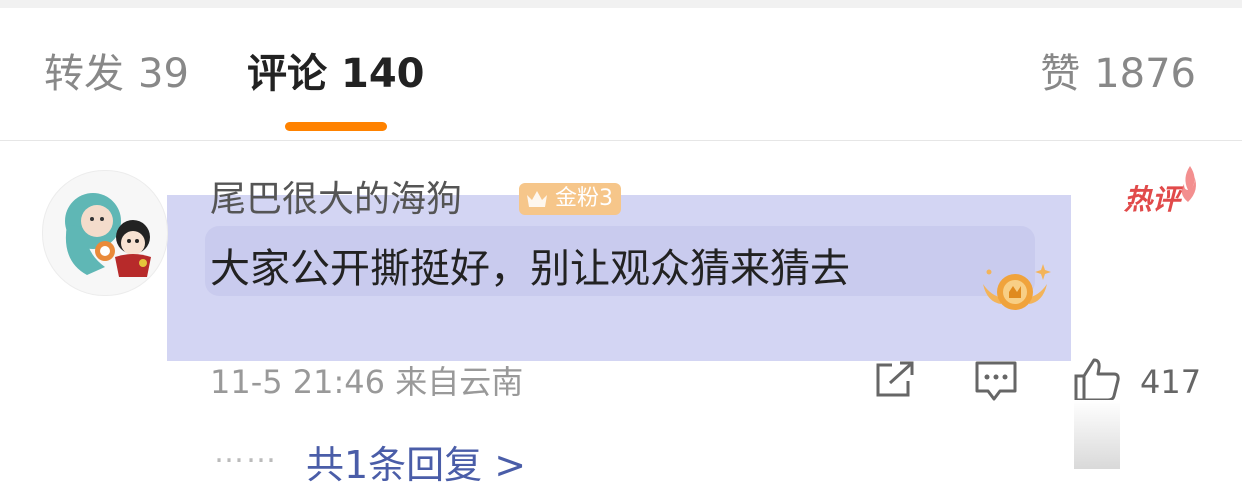  What do you see at coordinates (336, 200) in the screenshot?
I see `comment-username: 尾巴很大的海狗` at bounding box center [336, 200].